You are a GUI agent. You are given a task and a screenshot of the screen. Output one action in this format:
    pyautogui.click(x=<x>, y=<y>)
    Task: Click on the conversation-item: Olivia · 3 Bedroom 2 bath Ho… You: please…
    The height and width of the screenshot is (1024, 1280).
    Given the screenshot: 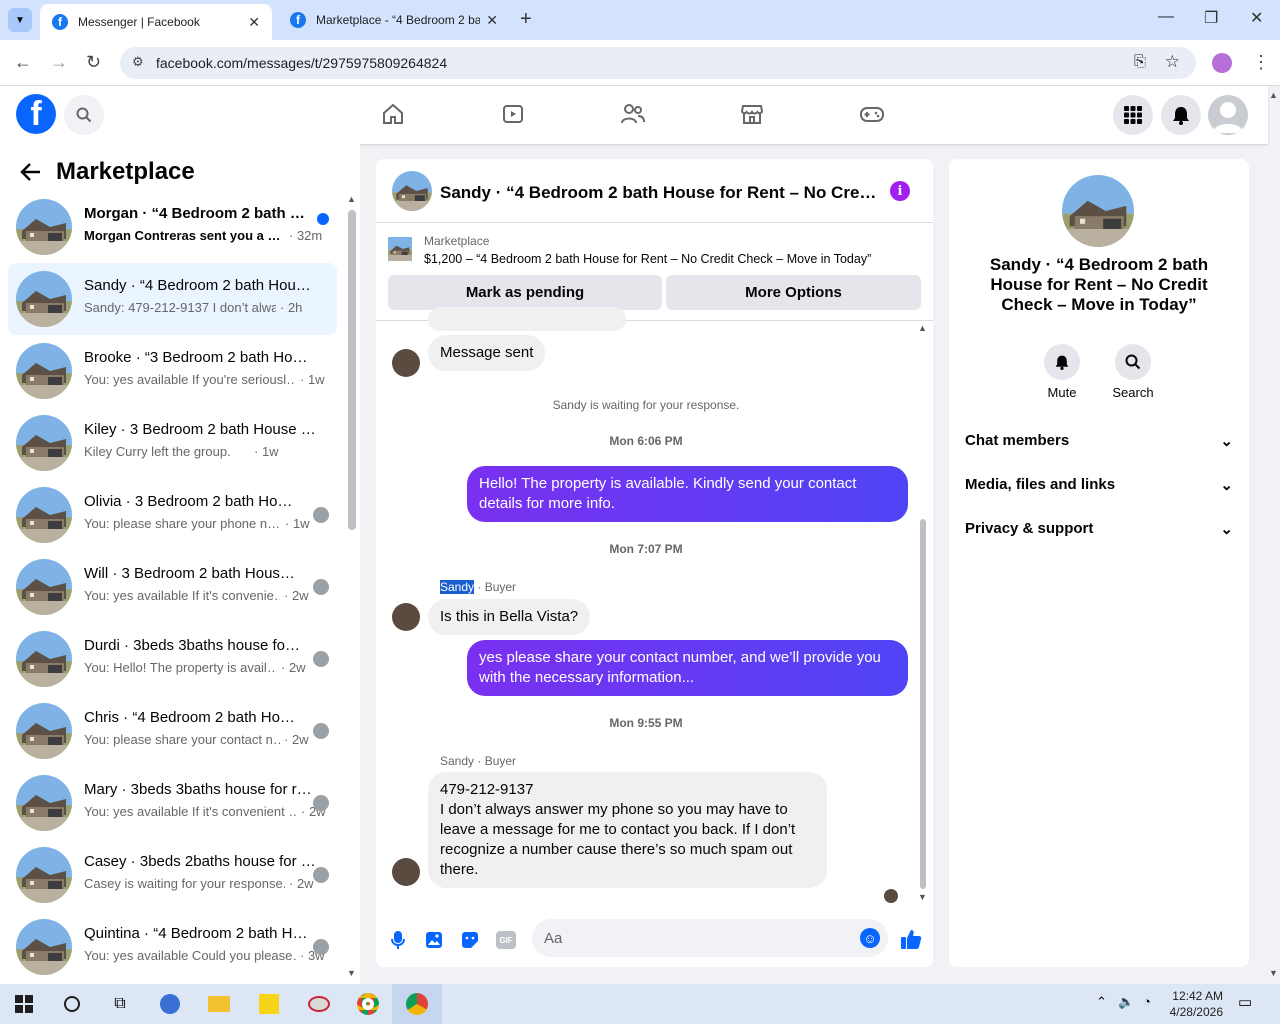 What is the action you would take?
    pyautogui.click(x=172, y=515)
    